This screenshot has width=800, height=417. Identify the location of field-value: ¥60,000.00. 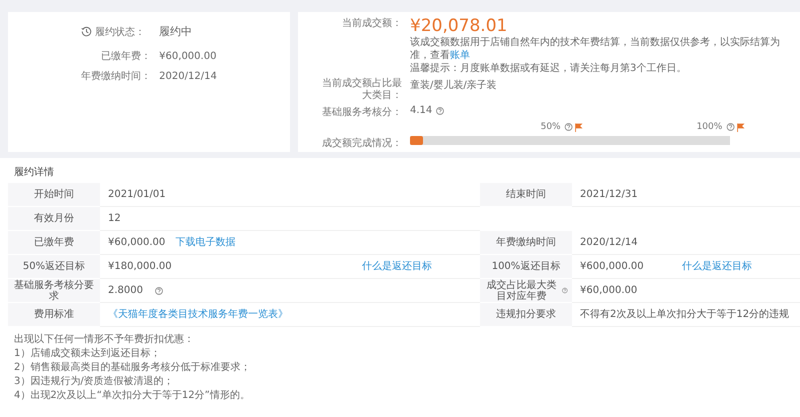
(188, 56).